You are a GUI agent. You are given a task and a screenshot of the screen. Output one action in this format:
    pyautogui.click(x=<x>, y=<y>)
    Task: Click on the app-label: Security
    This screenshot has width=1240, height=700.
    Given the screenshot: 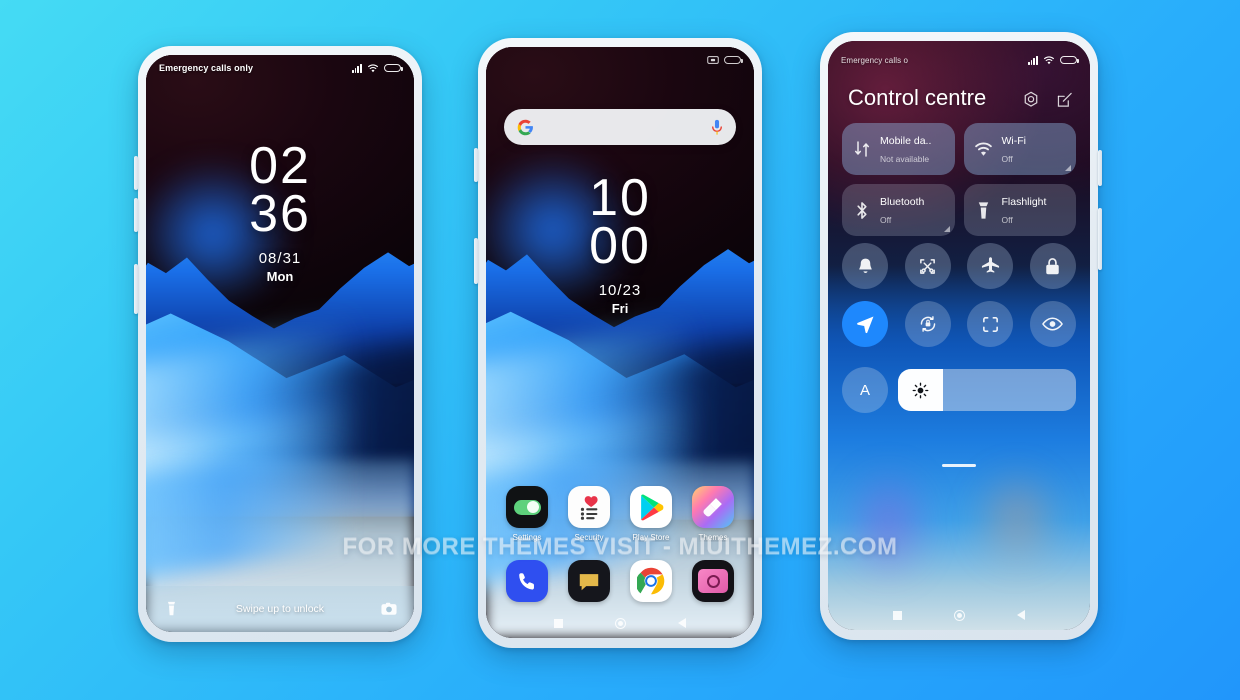 What is the action you would take?
    pyautogui.click(x=589, y=537)
    